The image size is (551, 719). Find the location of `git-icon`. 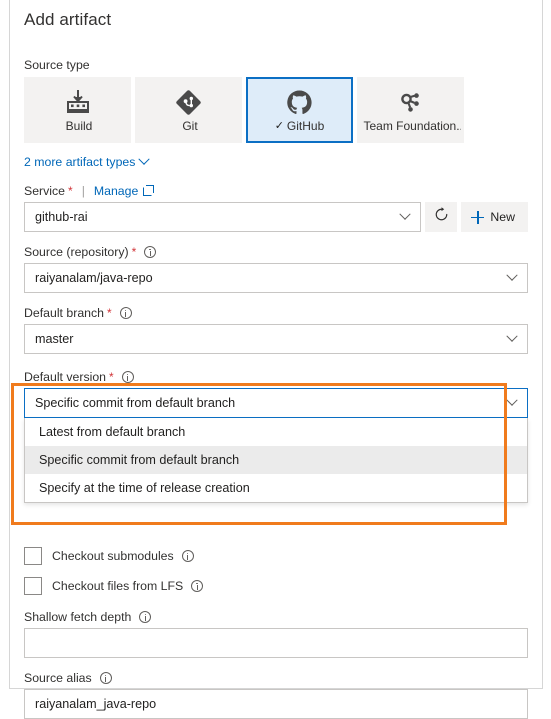

git-icon is located at coordinates (188, 102).